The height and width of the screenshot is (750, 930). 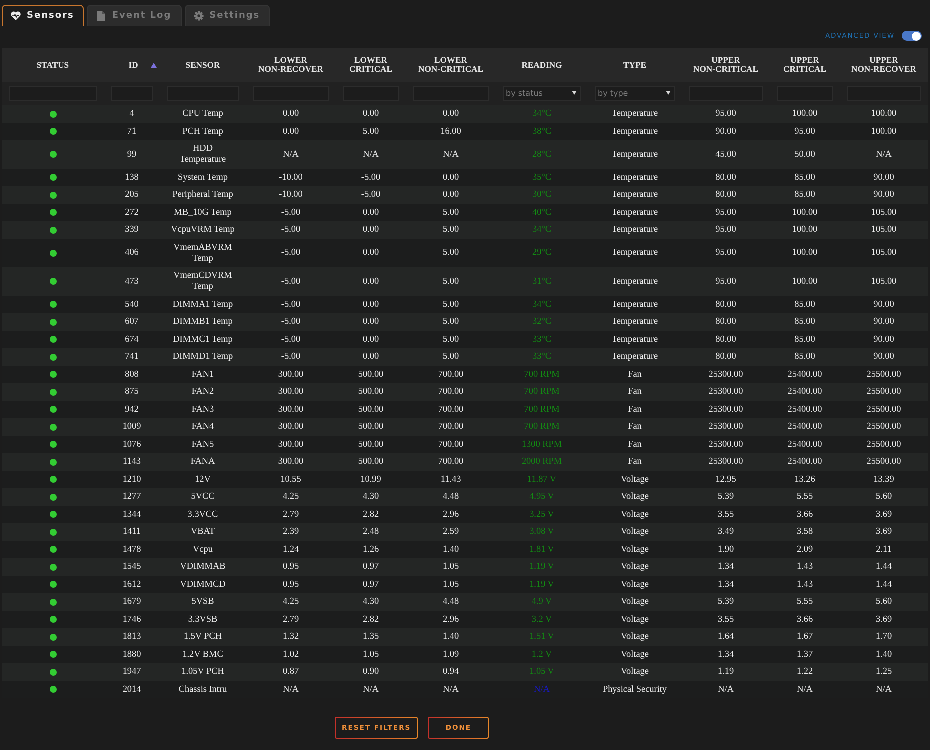 What do you see at coordinates (371, 65) in the screenshot?
I see `column-header: LOWER CRITICAL` at bounding box center [371, 65].